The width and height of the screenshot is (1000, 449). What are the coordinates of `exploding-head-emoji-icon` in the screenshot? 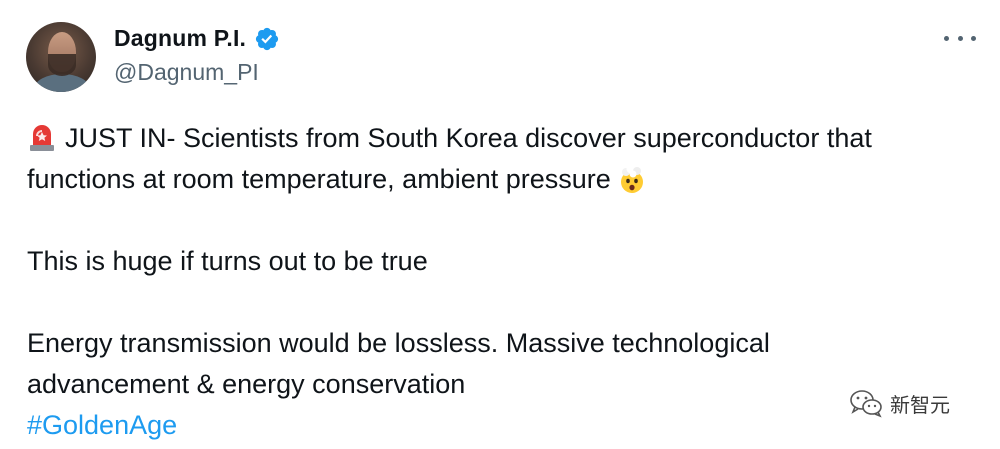 It's located at (631, 178).